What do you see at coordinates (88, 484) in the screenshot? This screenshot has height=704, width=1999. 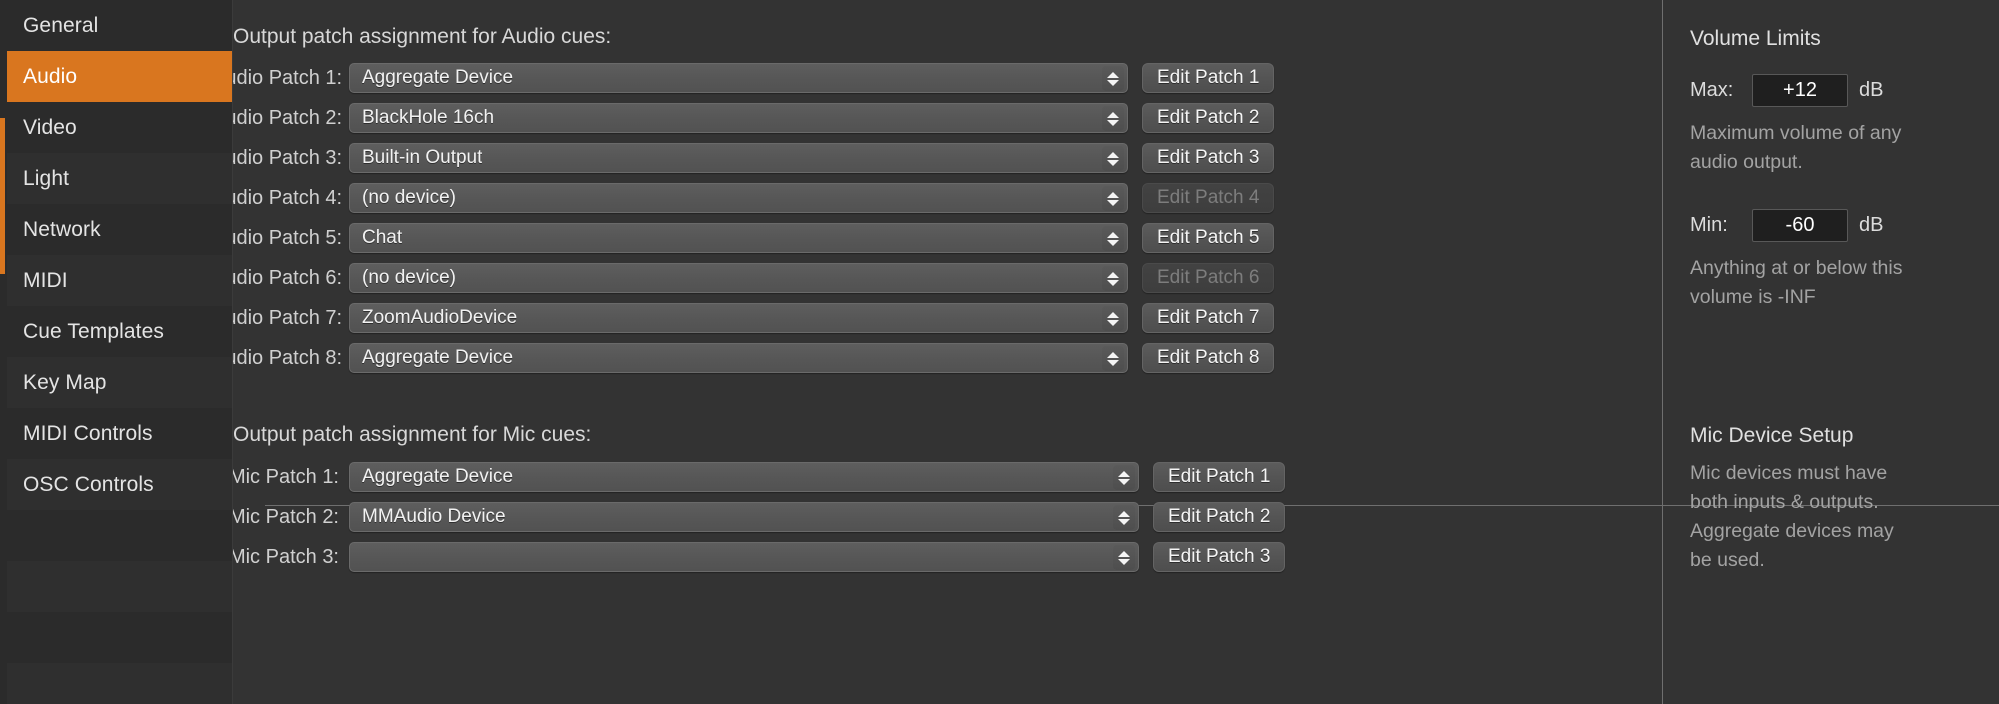 I see `sidebar-item-label: OSC Controls` at bounding box center [88, 484].